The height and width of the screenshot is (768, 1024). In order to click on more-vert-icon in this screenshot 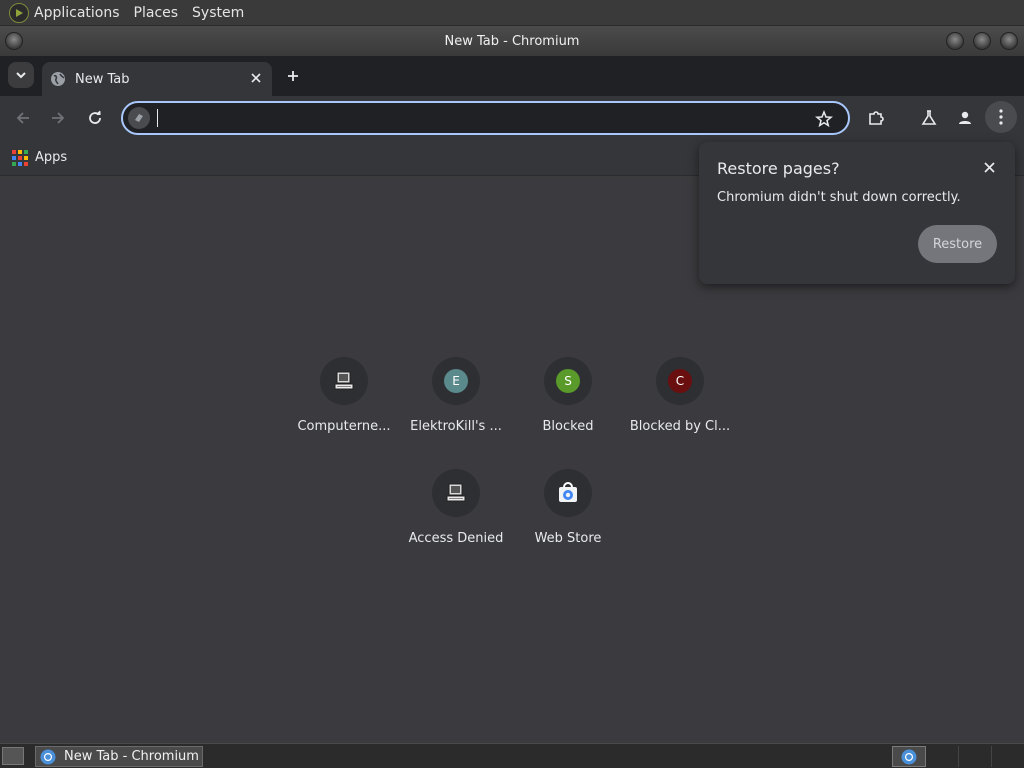, I will do `click(1001, 117)`.